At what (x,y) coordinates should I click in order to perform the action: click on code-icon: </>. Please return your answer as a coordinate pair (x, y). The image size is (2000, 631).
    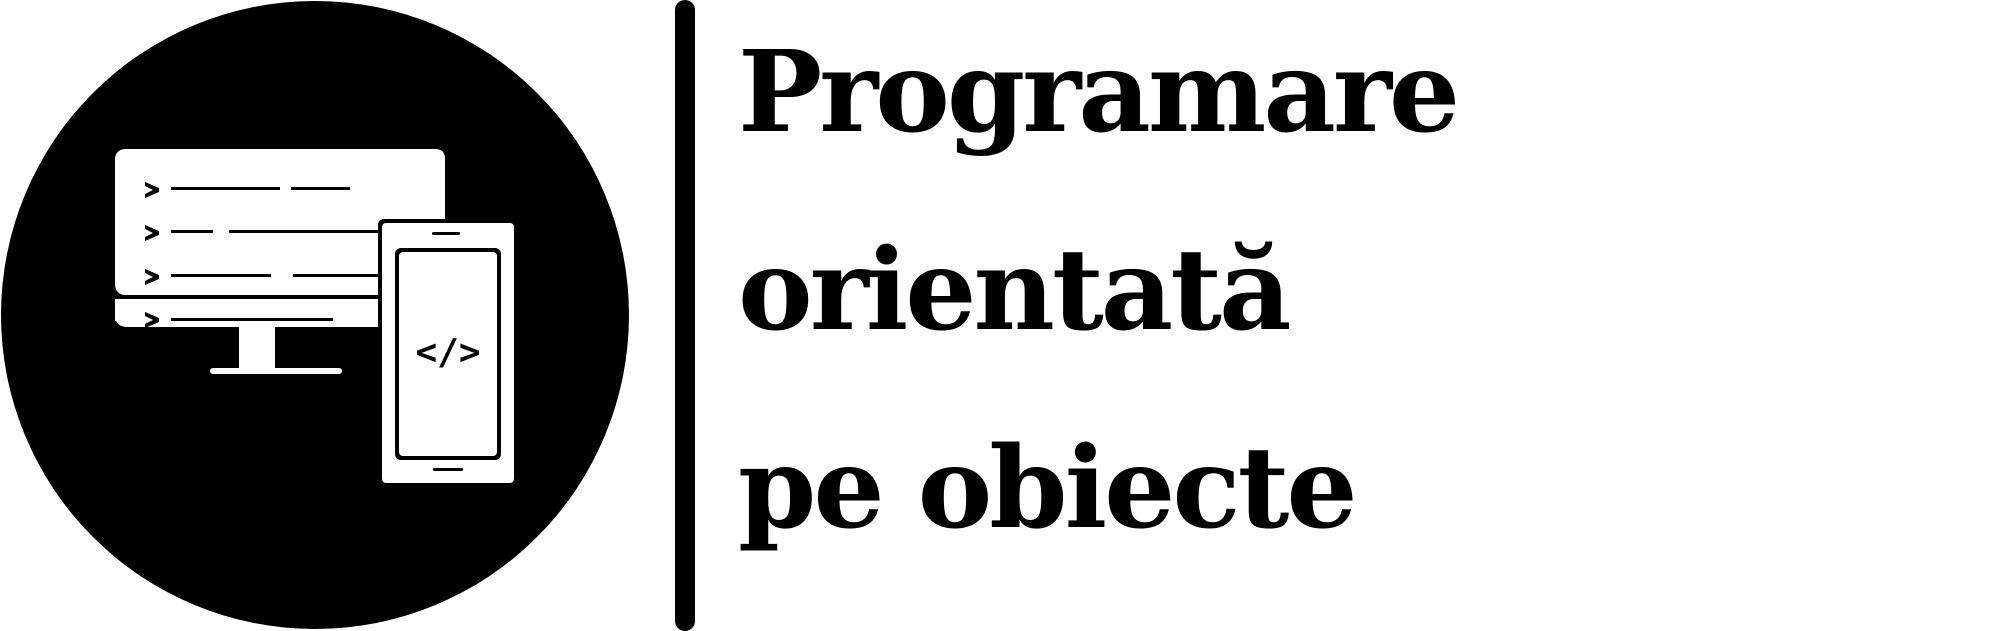
    Looking at the image, I should click on (447, 352).